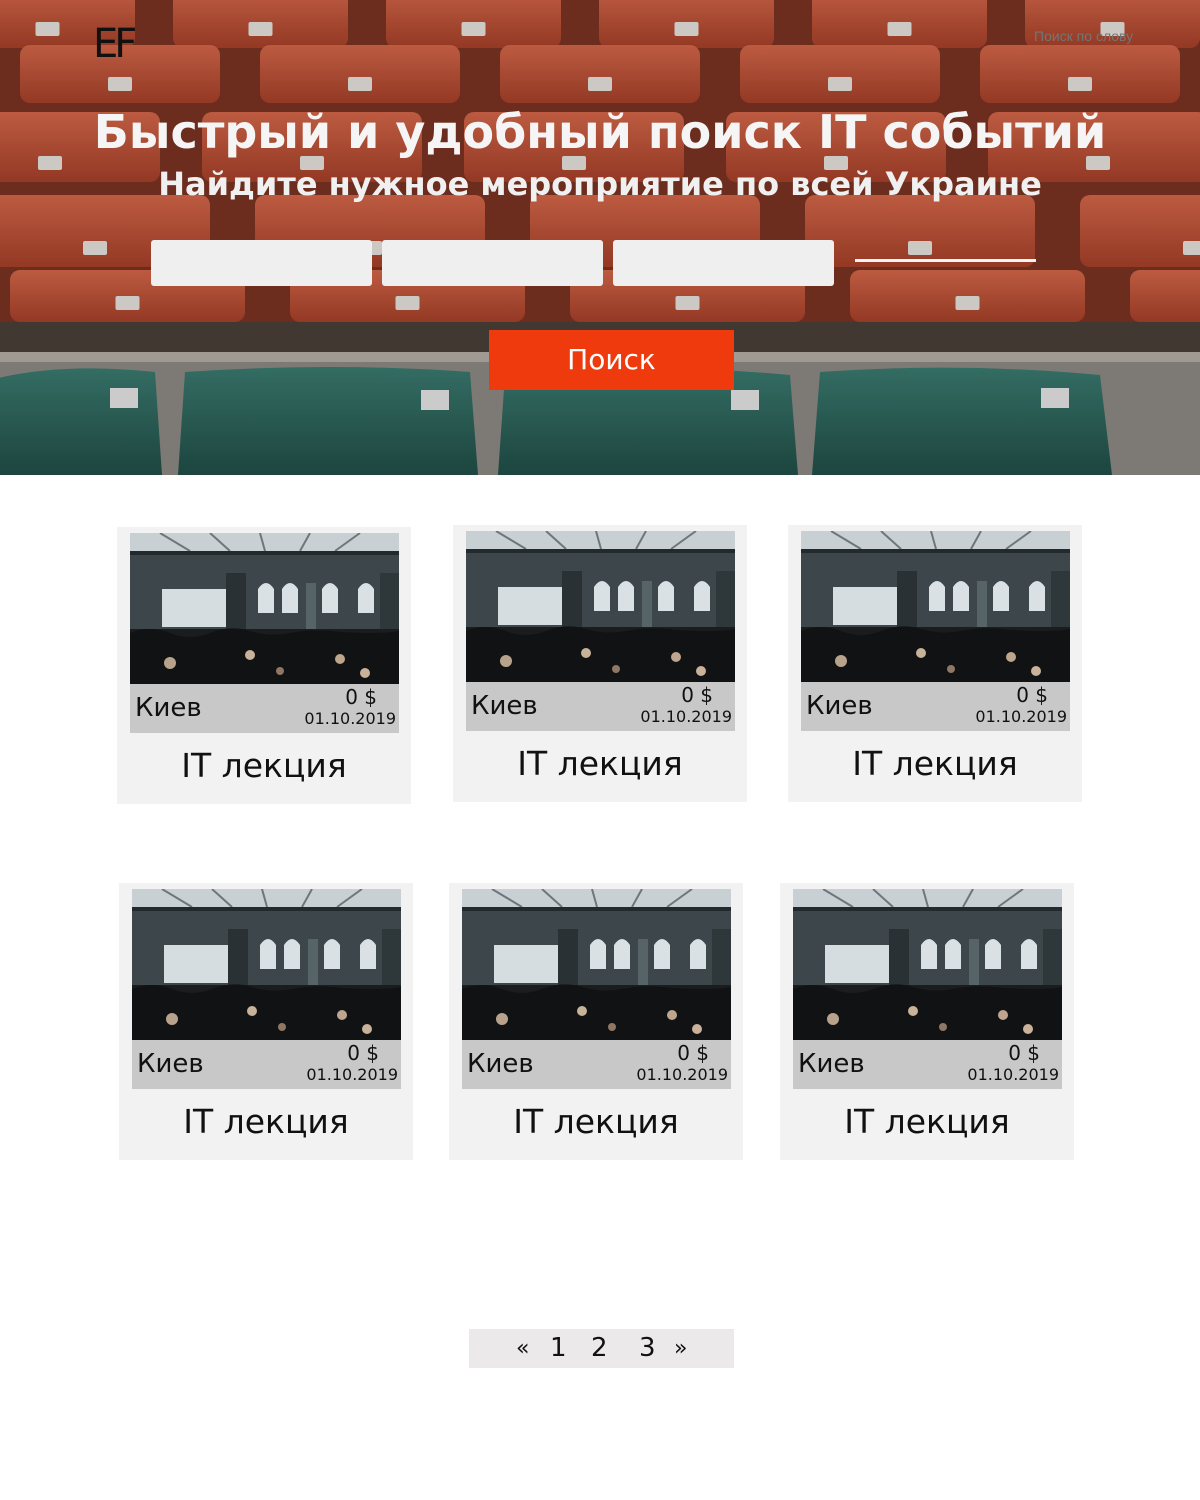  What do you see at coordinates (115, 44) in the screenshot?
I see `site-logo: EF` at bounding box center [115, 44].